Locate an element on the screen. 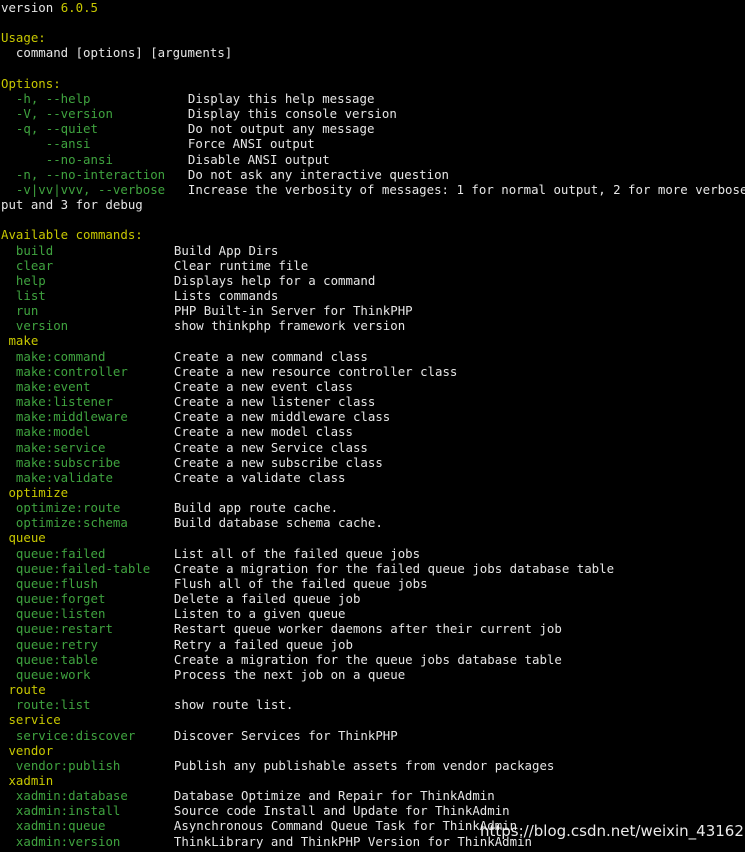 Image resolution: width=745 pixels, height=852 pixels. command-group-name: route is located at coordinates (27, 690).